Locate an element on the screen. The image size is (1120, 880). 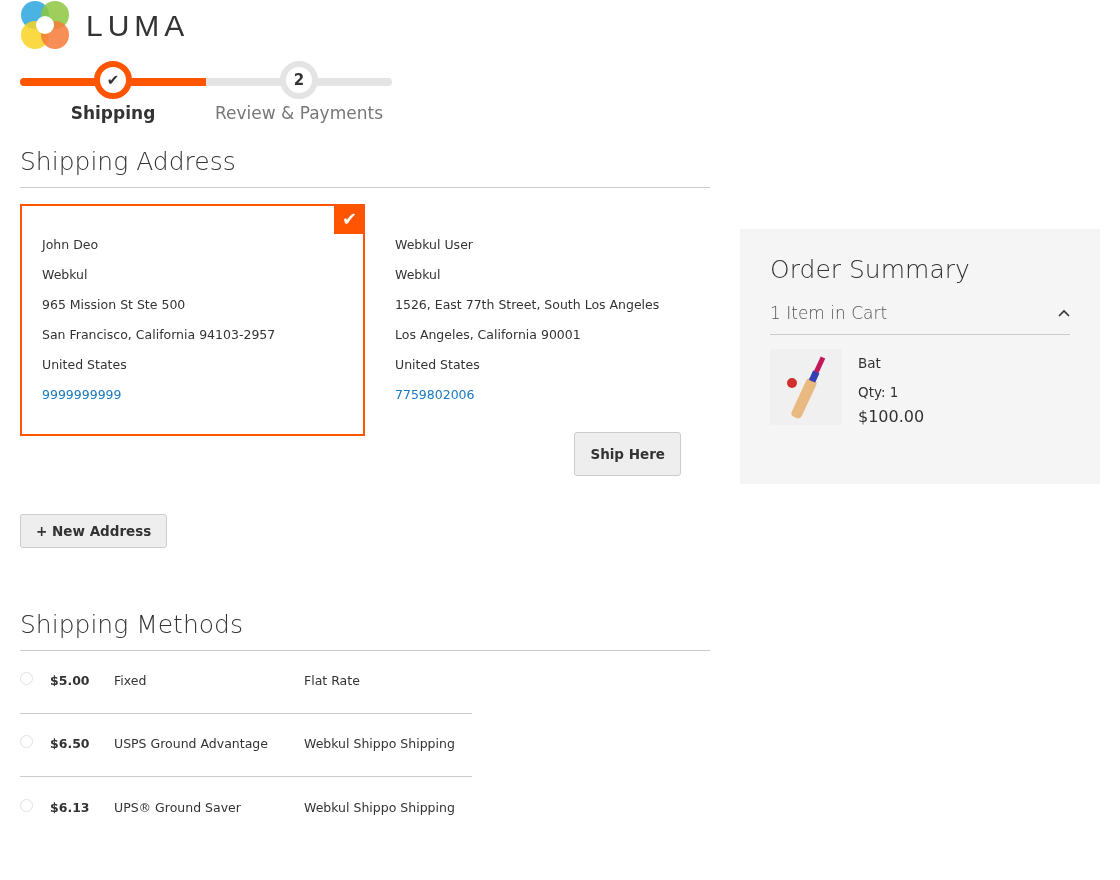
step-label: Review & Payments is located at coordinates (299, 114).